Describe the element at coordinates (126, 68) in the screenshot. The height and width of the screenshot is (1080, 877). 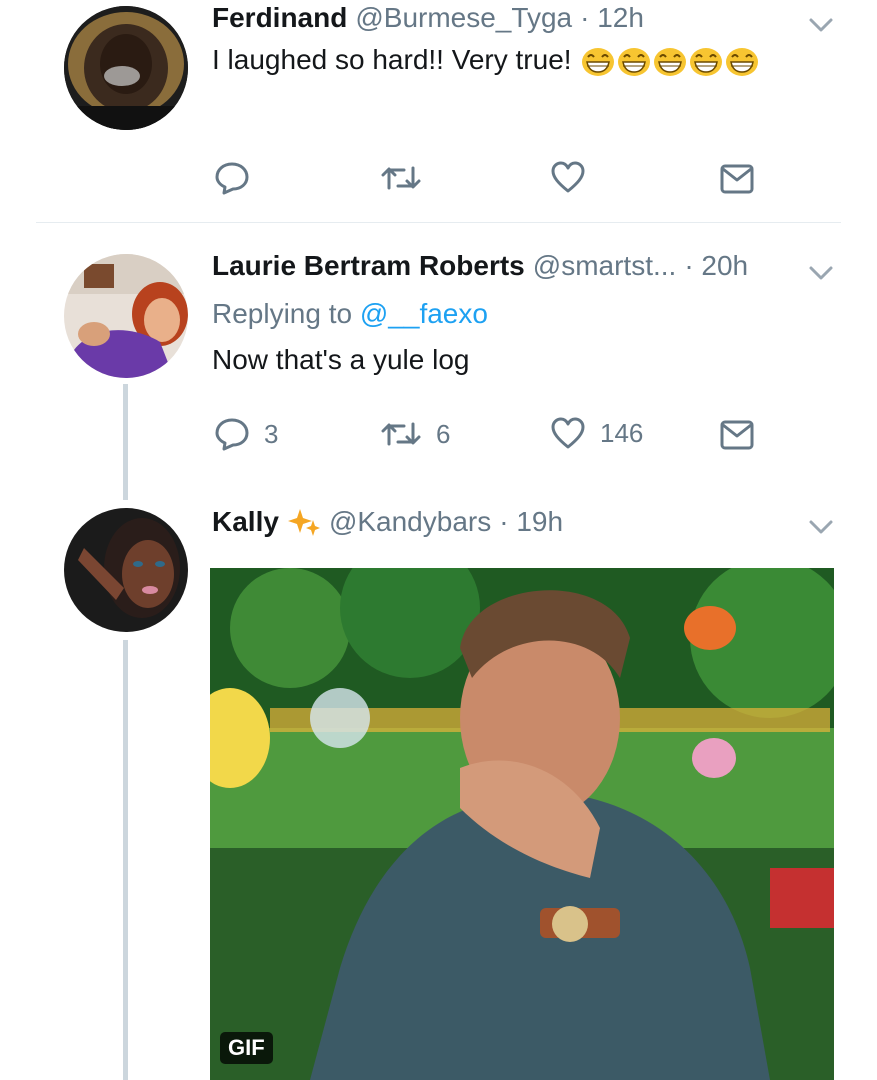
I see `avatar-ferdinand` at that location.